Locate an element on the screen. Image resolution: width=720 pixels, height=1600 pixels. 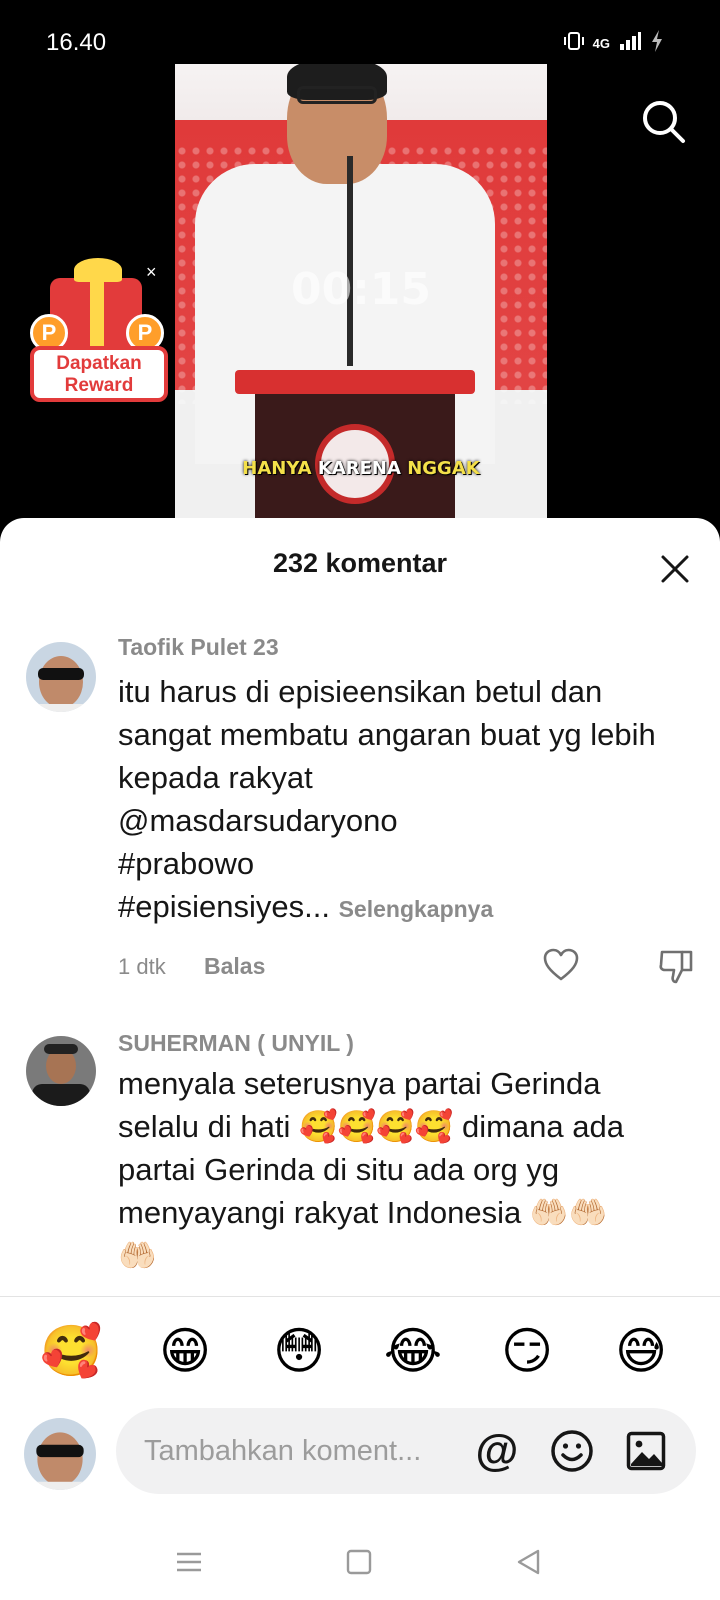
status-icons: 4G is located at coordinates (613, 43).